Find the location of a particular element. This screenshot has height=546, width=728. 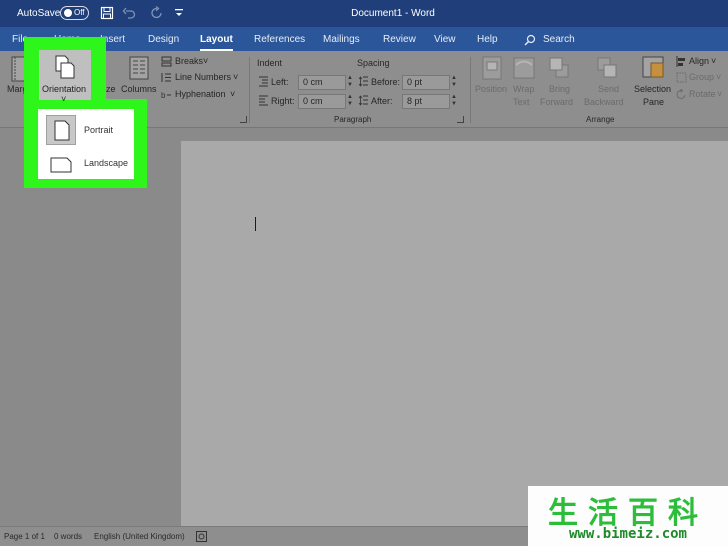

orientation-button: Orientation ˅ is located at coordinates (65, 77).